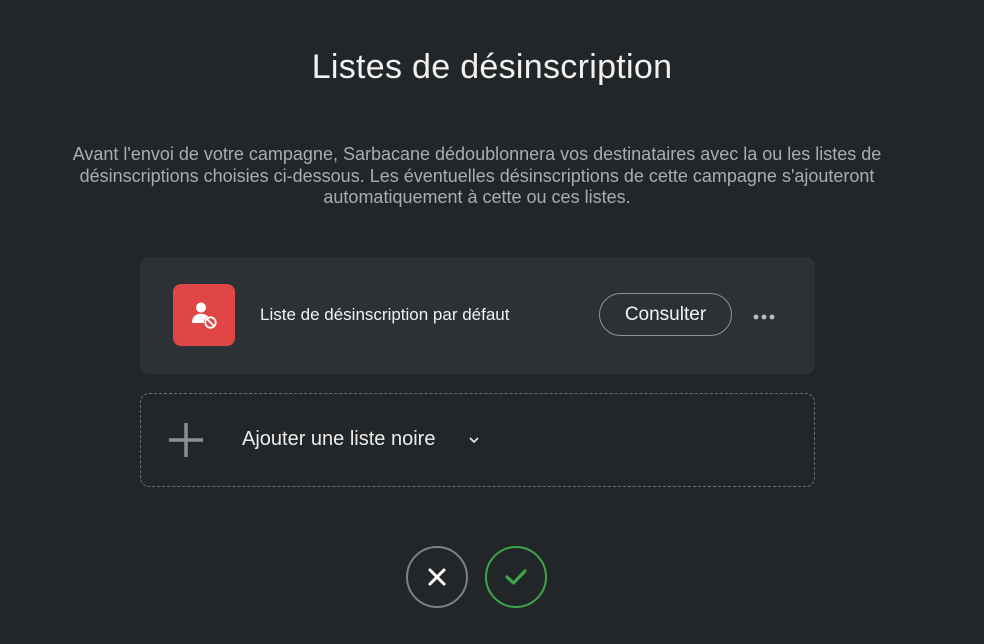 The height and width of the screenshot is (644, 984). I want to click on chevron-down-icon, so click(474, 440).